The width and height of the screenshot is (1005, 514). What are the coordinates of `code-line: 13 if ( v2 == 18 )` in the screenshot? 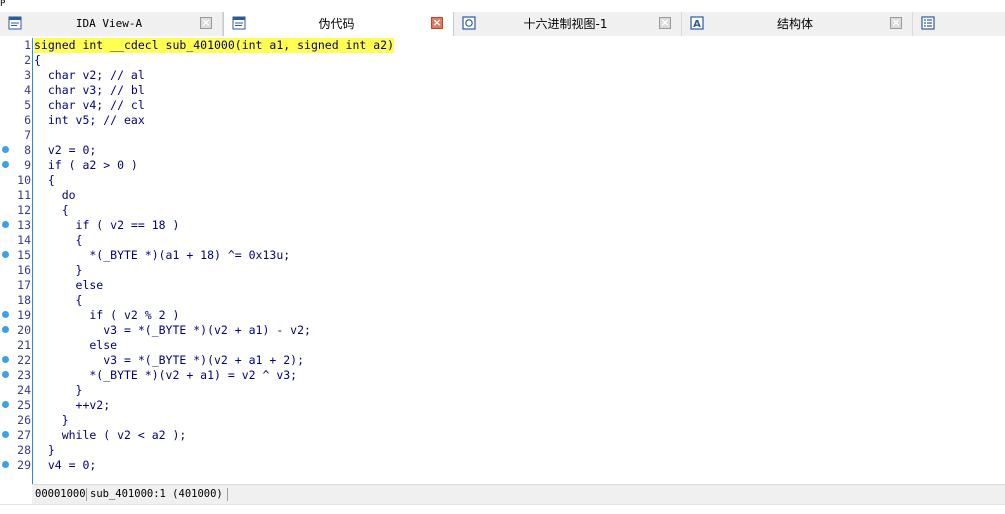 It's located at (502, 225).